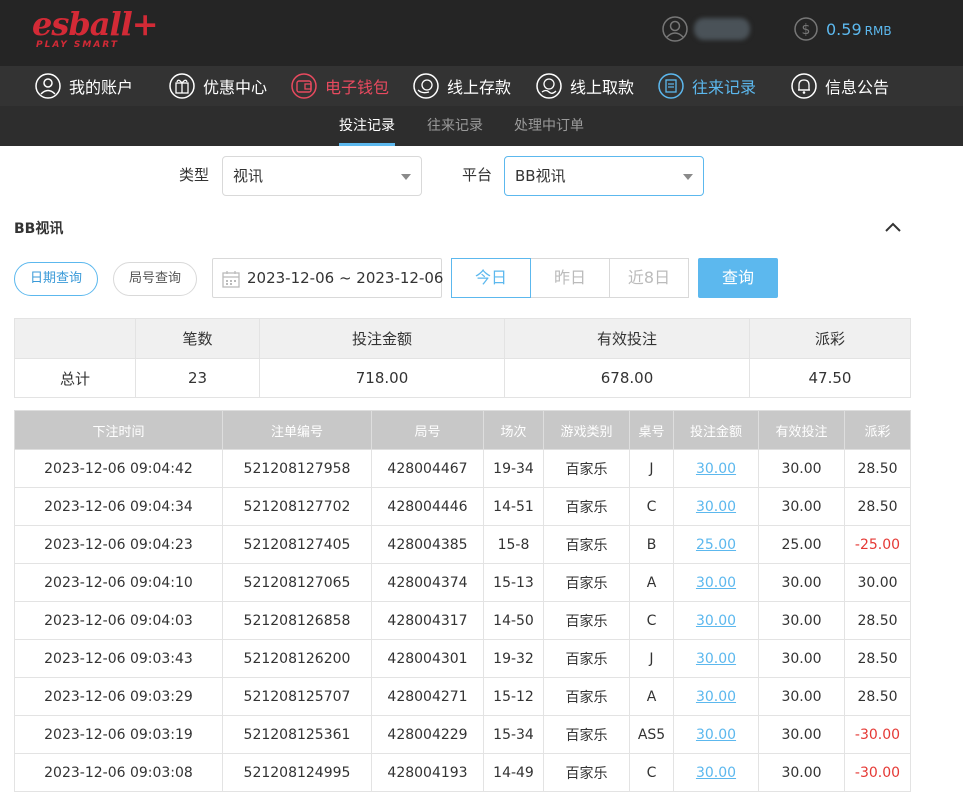  I want to click on cell-session: 19-34, so click(513, 468).